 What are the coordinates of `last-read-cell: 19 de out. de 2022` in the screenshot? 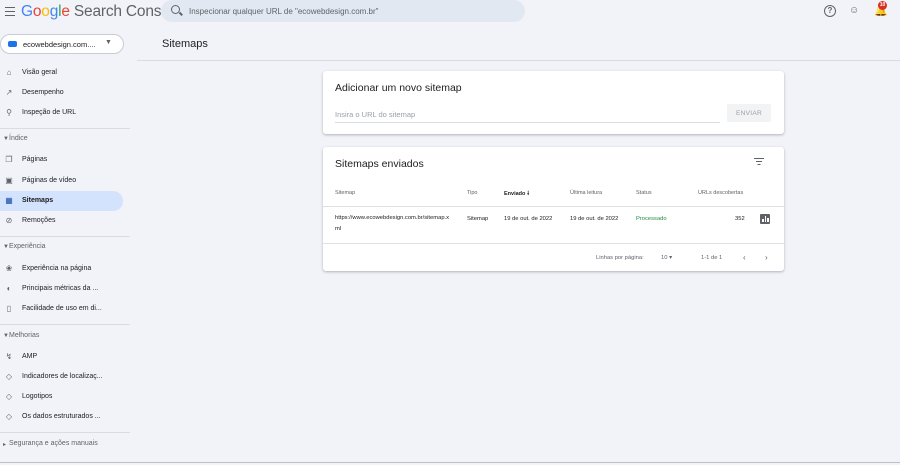 It's located at (594, 219).